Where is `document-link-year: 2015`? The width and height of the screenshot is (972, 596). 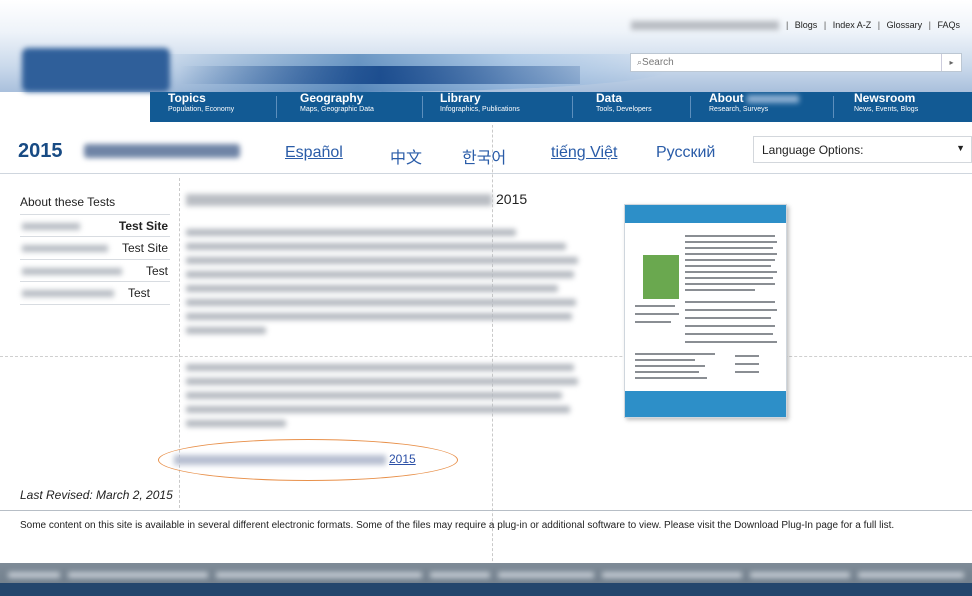
document-link-year: 2015 is located at coordinates (402, 459).